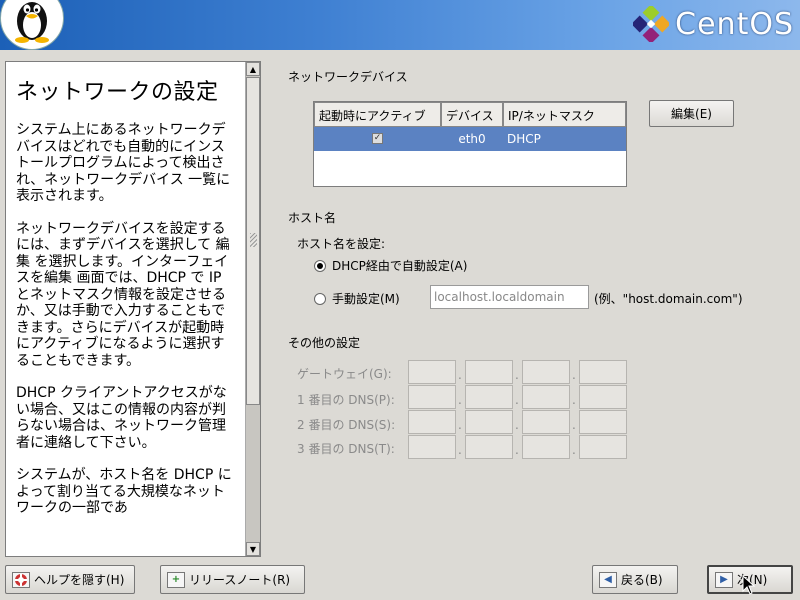  I want to click on centos-logo: CentOS, so click(713, 24).